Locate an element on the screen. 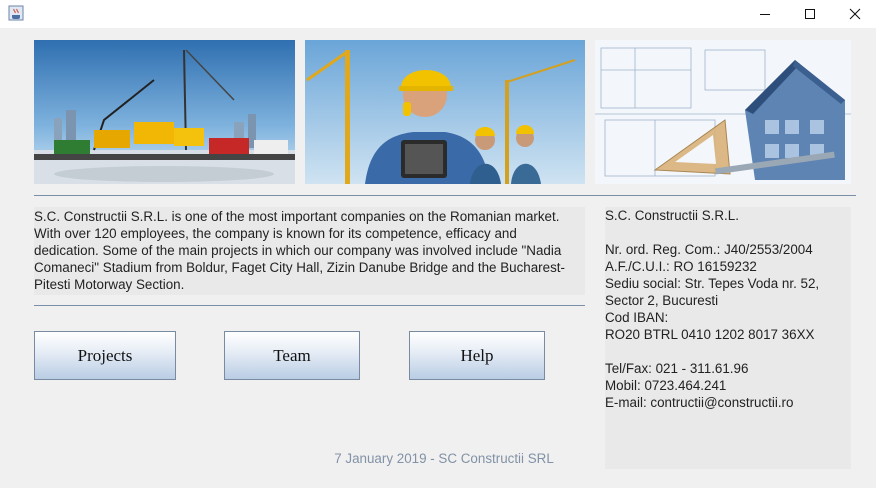 This screenshot has height=488, width=876. address-line-1: Sediu social: Str. Tepes Voda nr. 52, is located at coordinates (712, 283).